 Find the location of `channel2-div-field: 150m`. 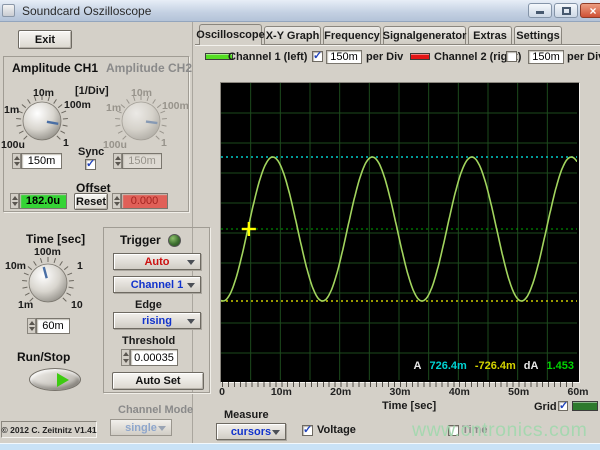

channel2-div-field: 150m is located at coordinates (546, 57).